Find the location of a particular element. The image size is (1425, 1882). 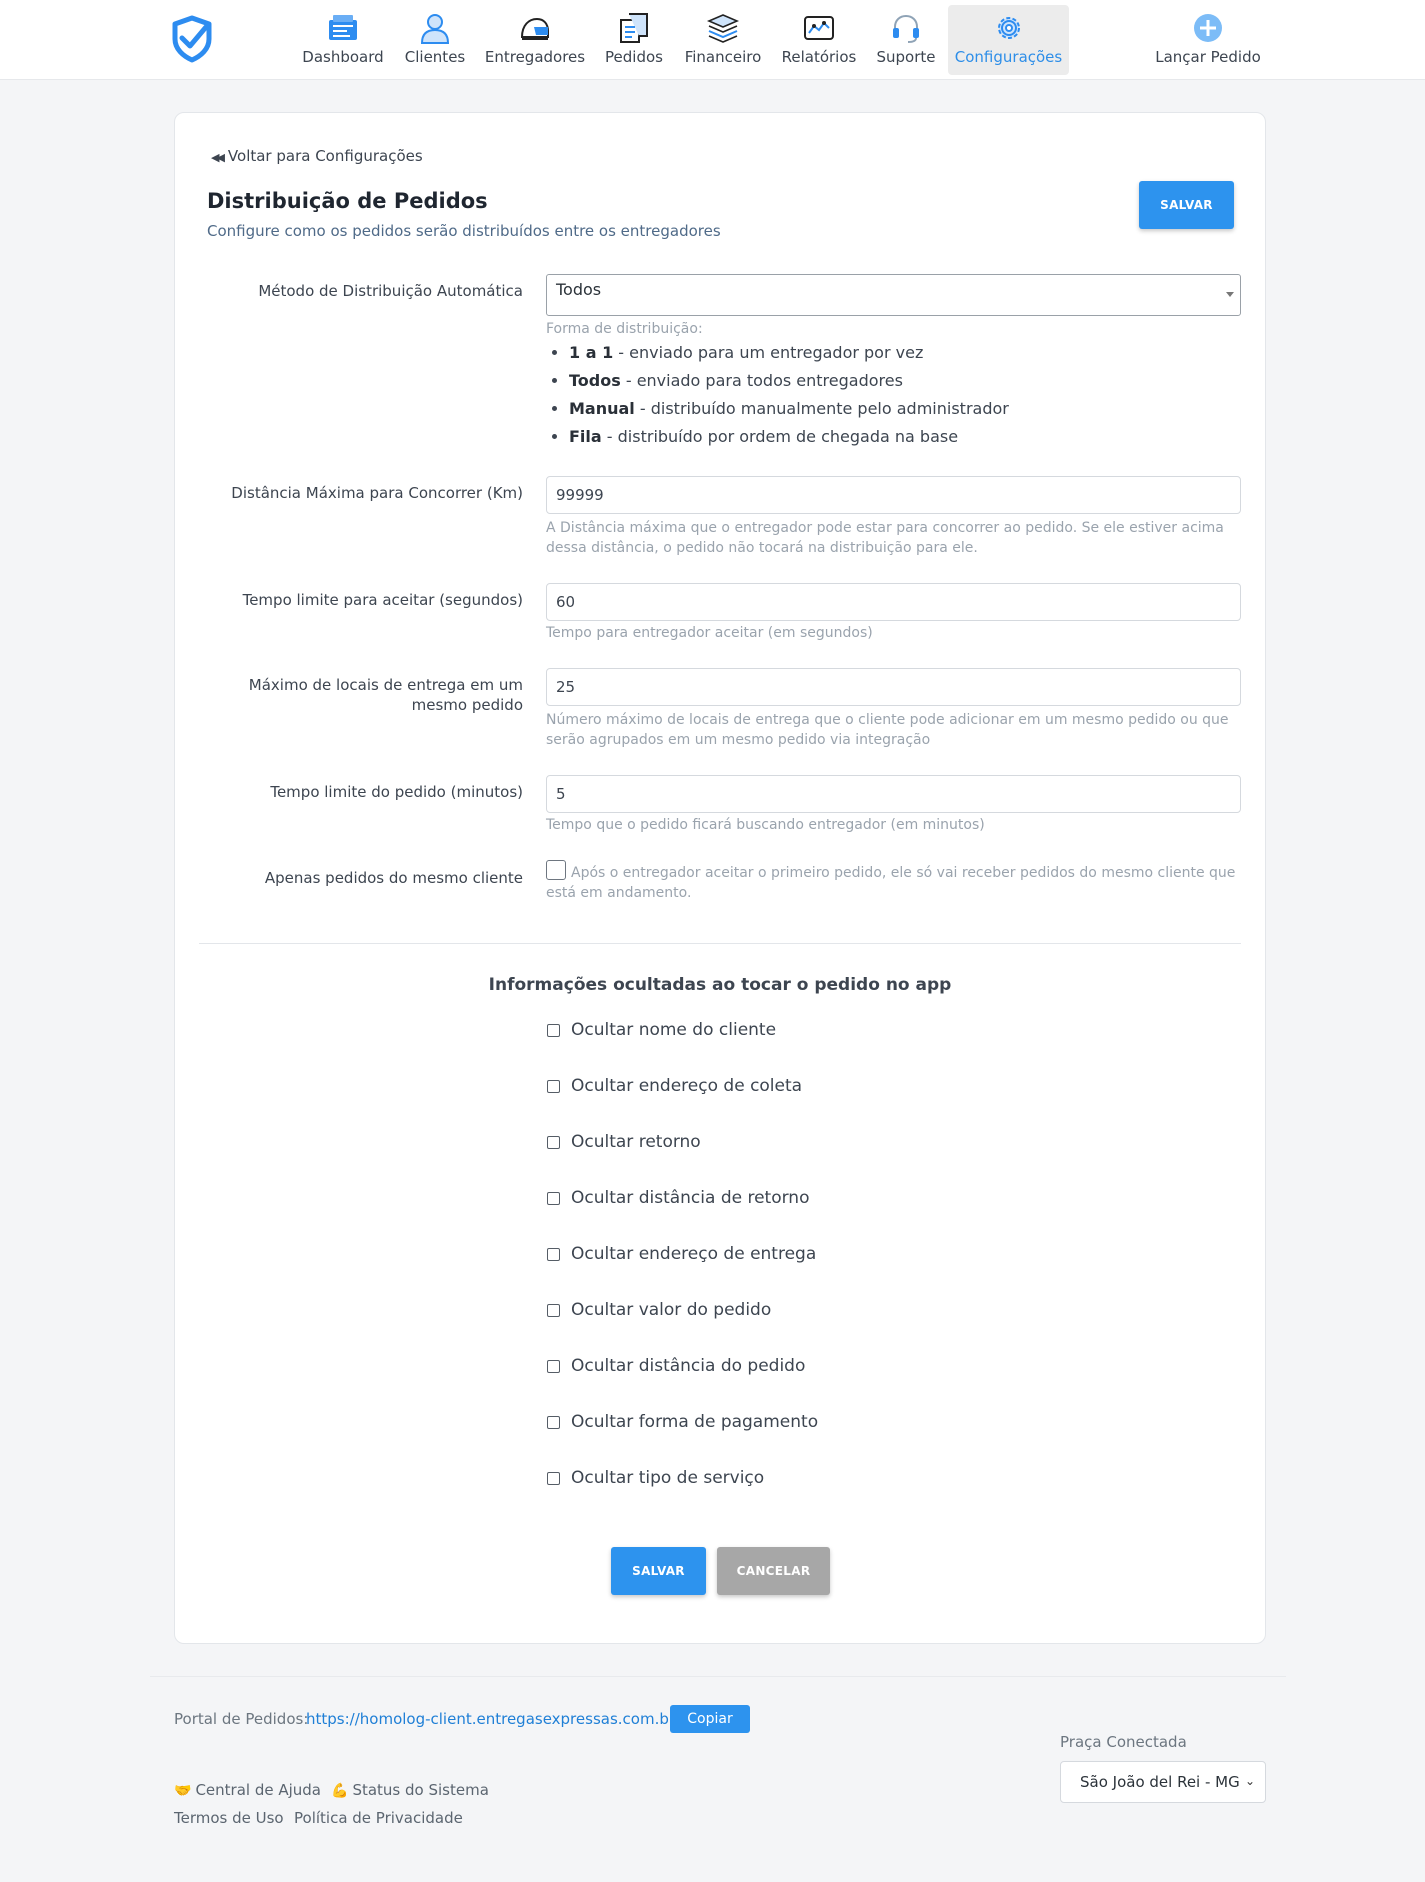

chevron-down-icon: ⌄ is located at coordinates (1249, 1781).